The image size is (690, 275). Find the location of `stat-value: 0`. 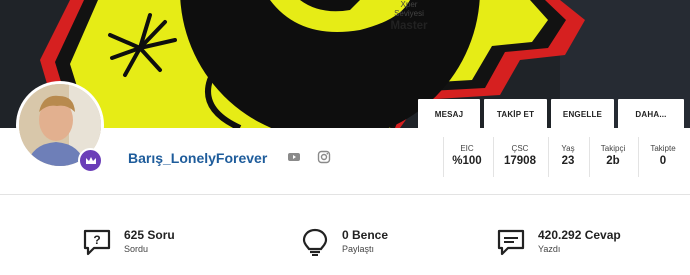

stat-value: 0 is located at coordinates (663, 161).